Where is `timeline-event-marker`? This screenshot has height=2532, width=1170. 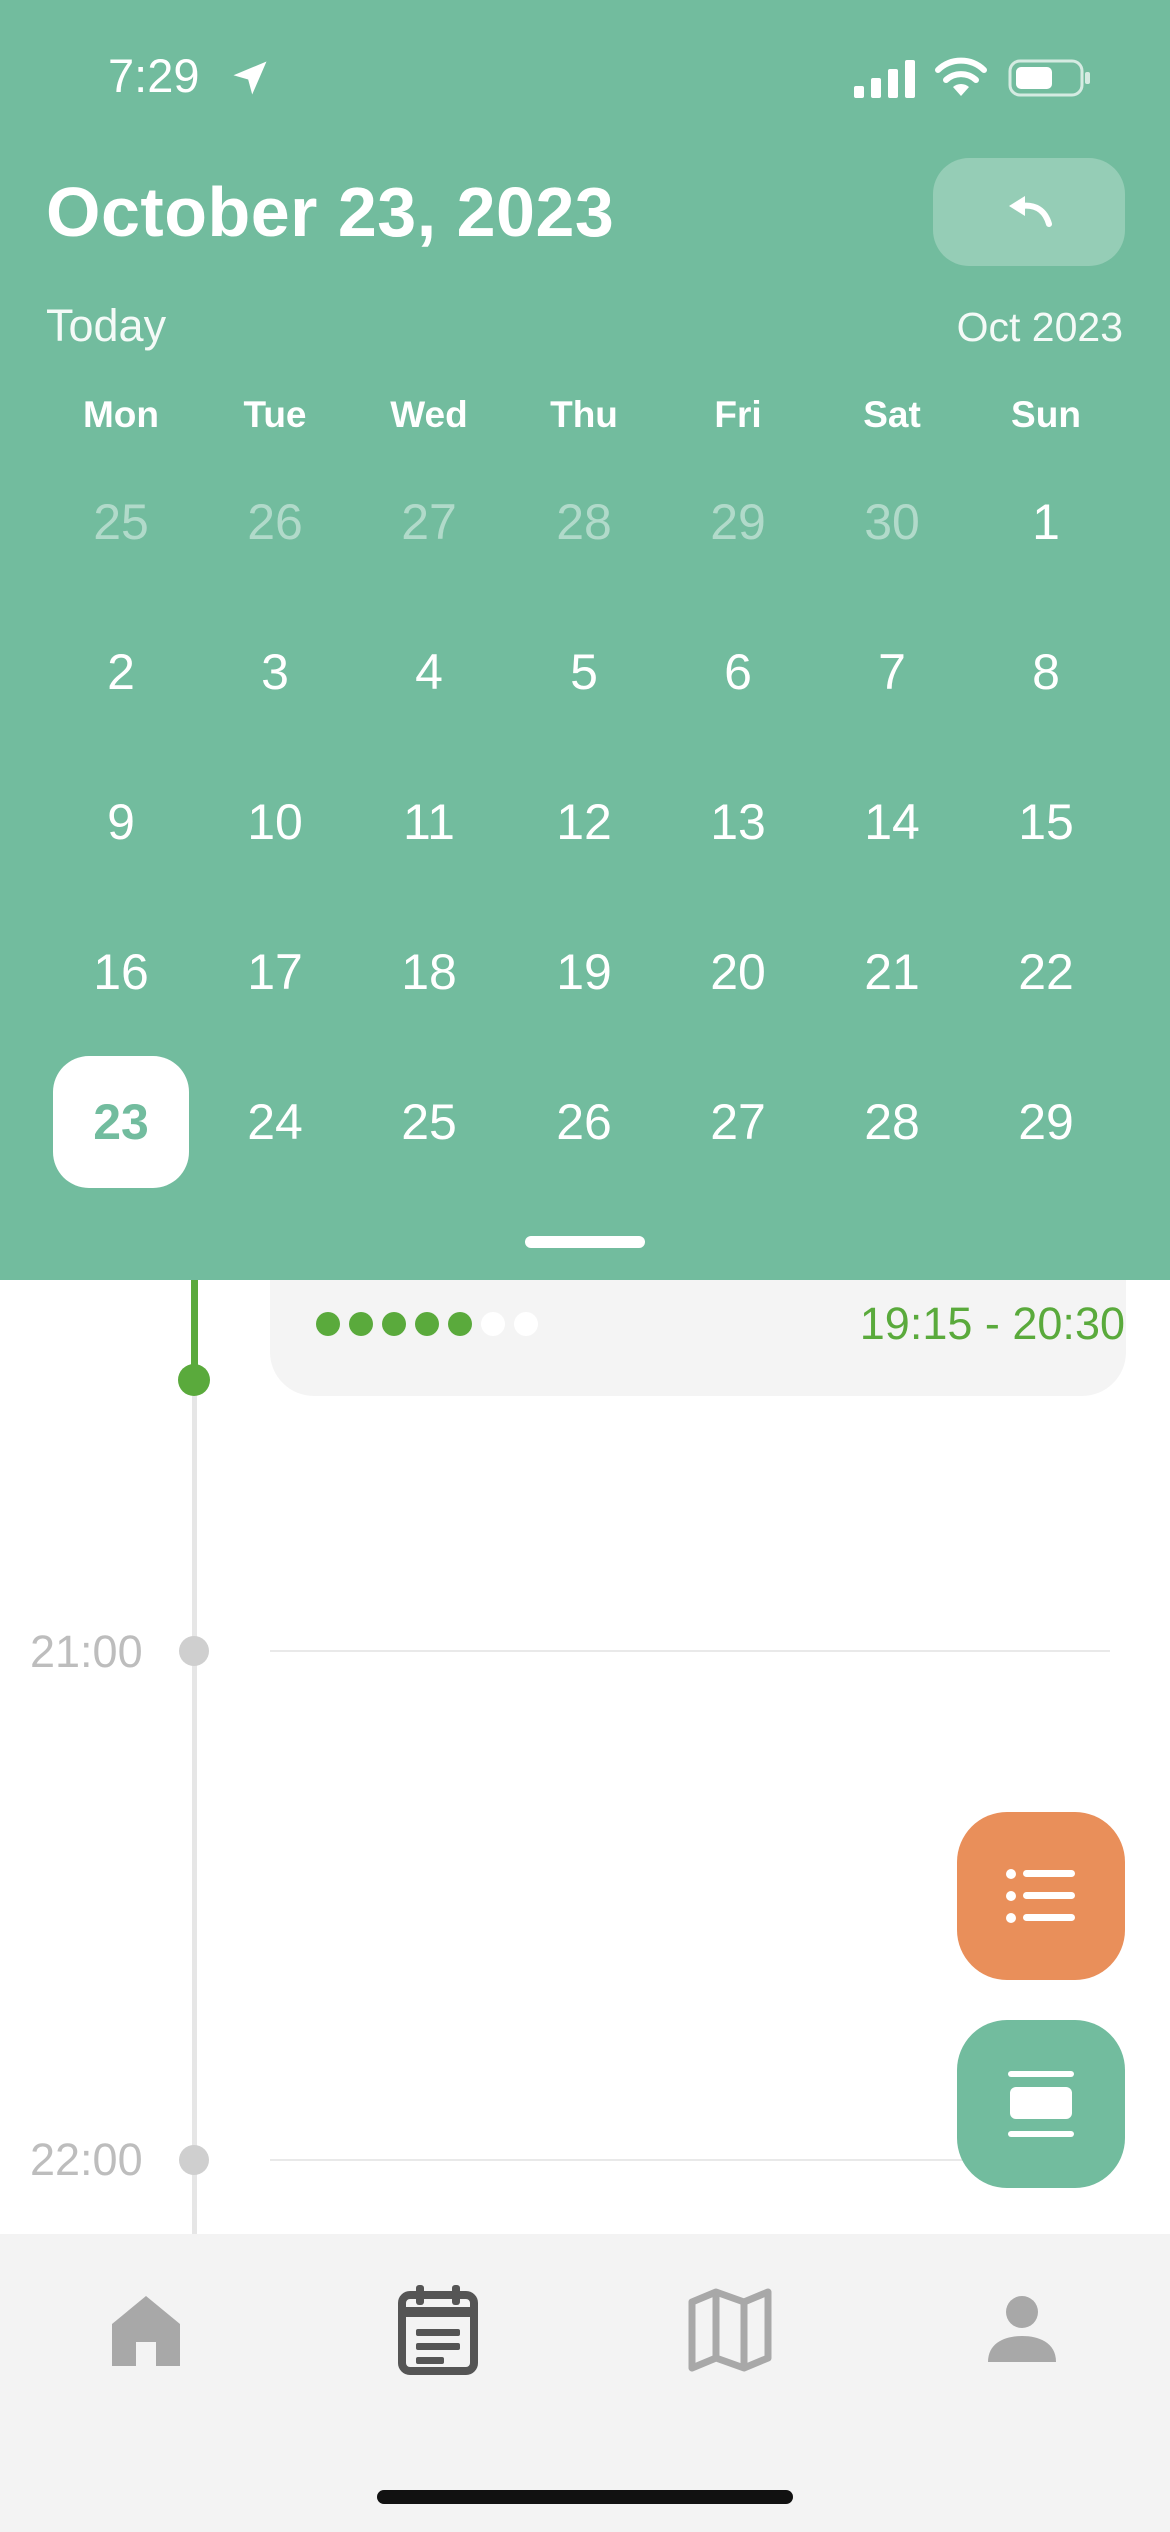 timeline-event-marker is located at coordinates (194, 1380).